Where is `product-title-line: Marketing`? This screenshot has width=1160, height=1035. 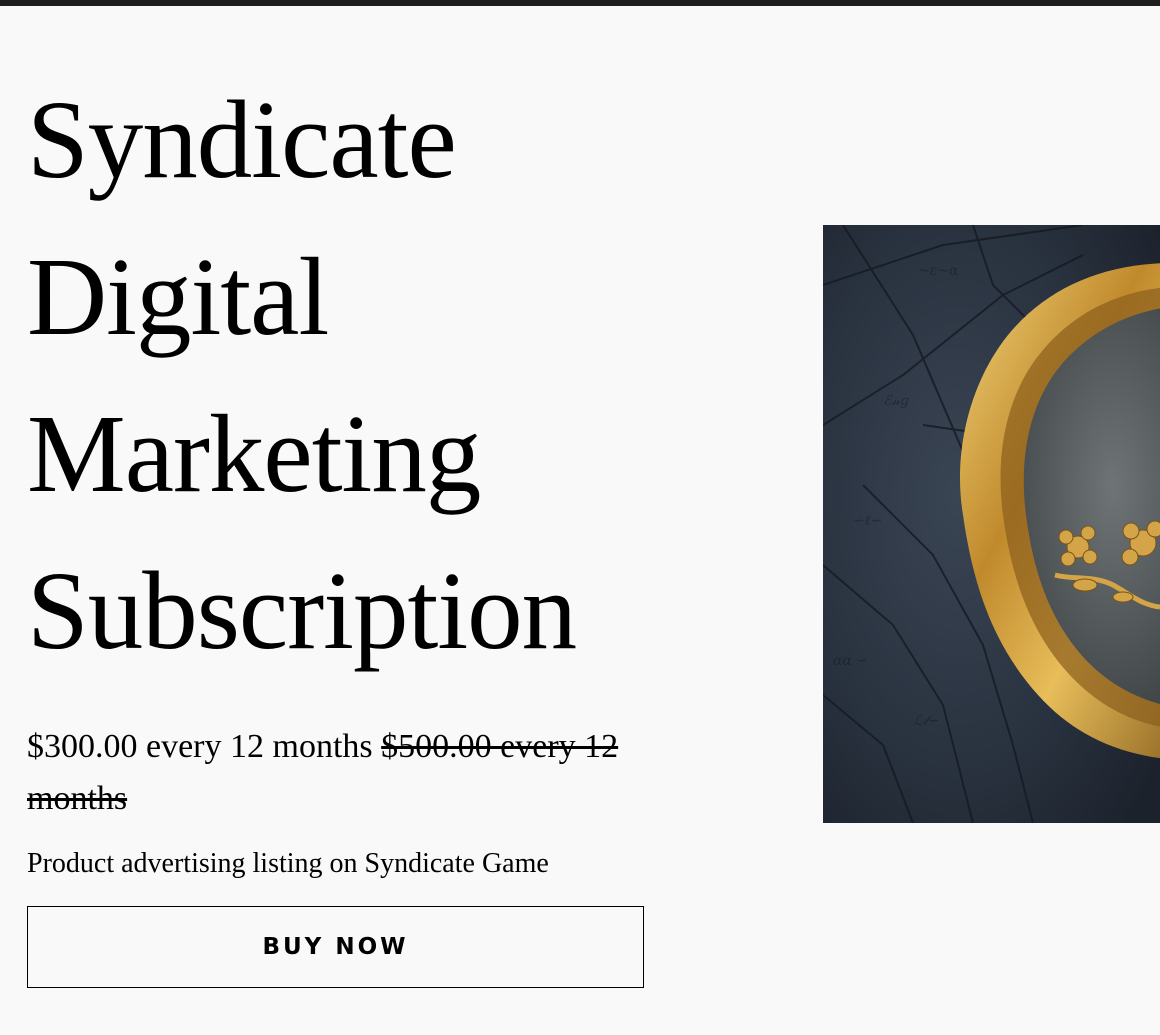 product-title-line: Marketing is located at coordinates (254, 454).